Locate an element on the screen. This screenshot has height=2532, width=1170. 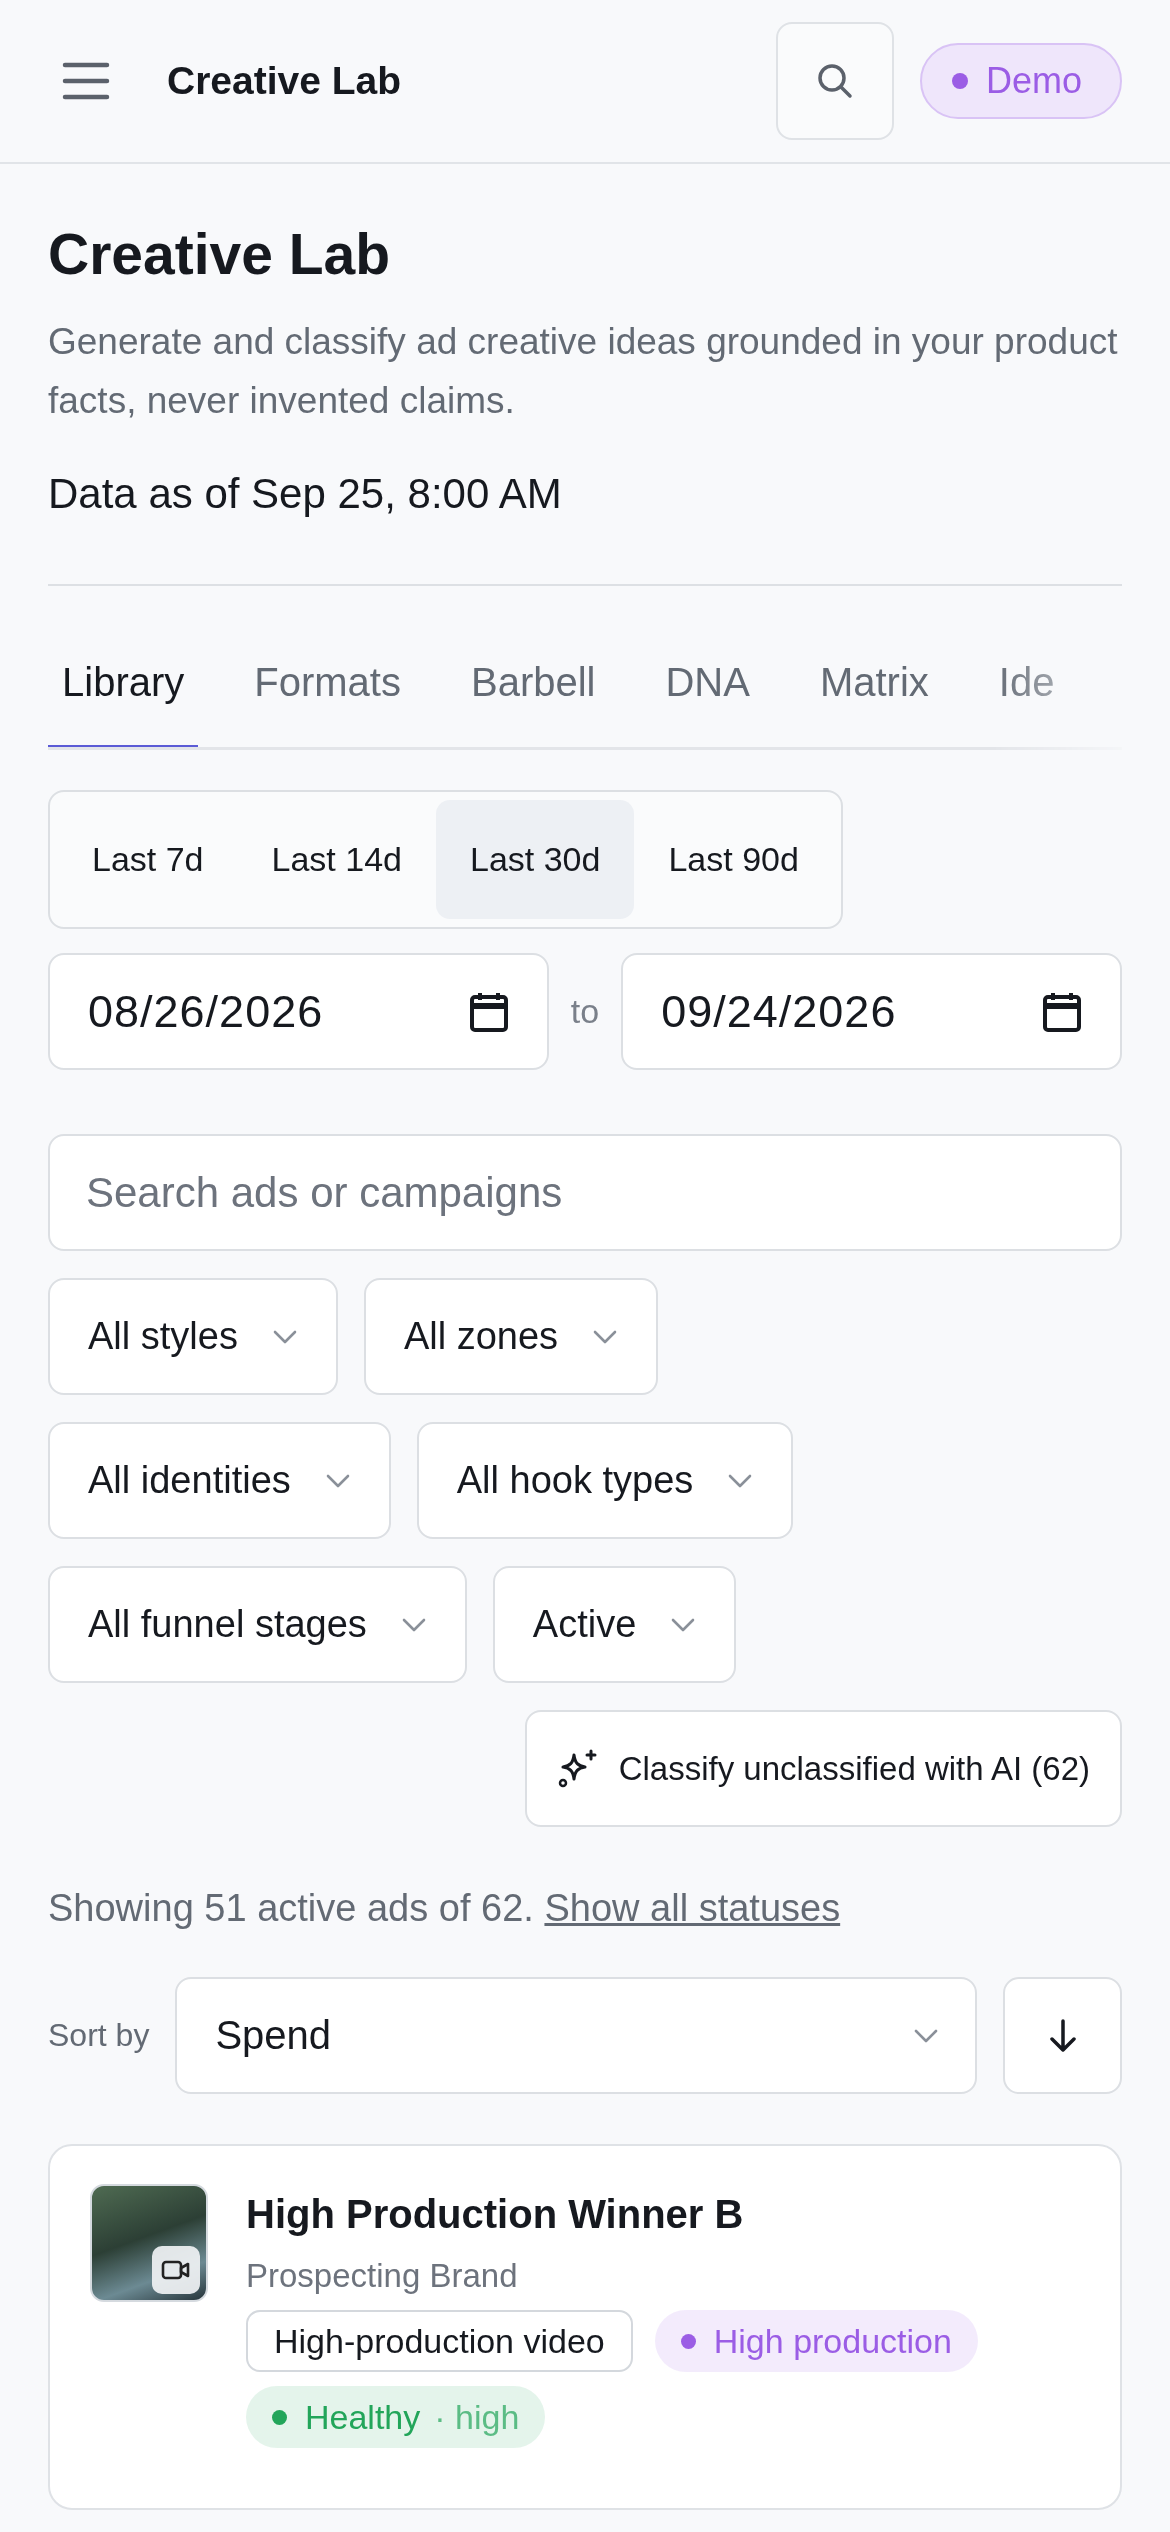
tab: Library is located at coordinates (123, 688).